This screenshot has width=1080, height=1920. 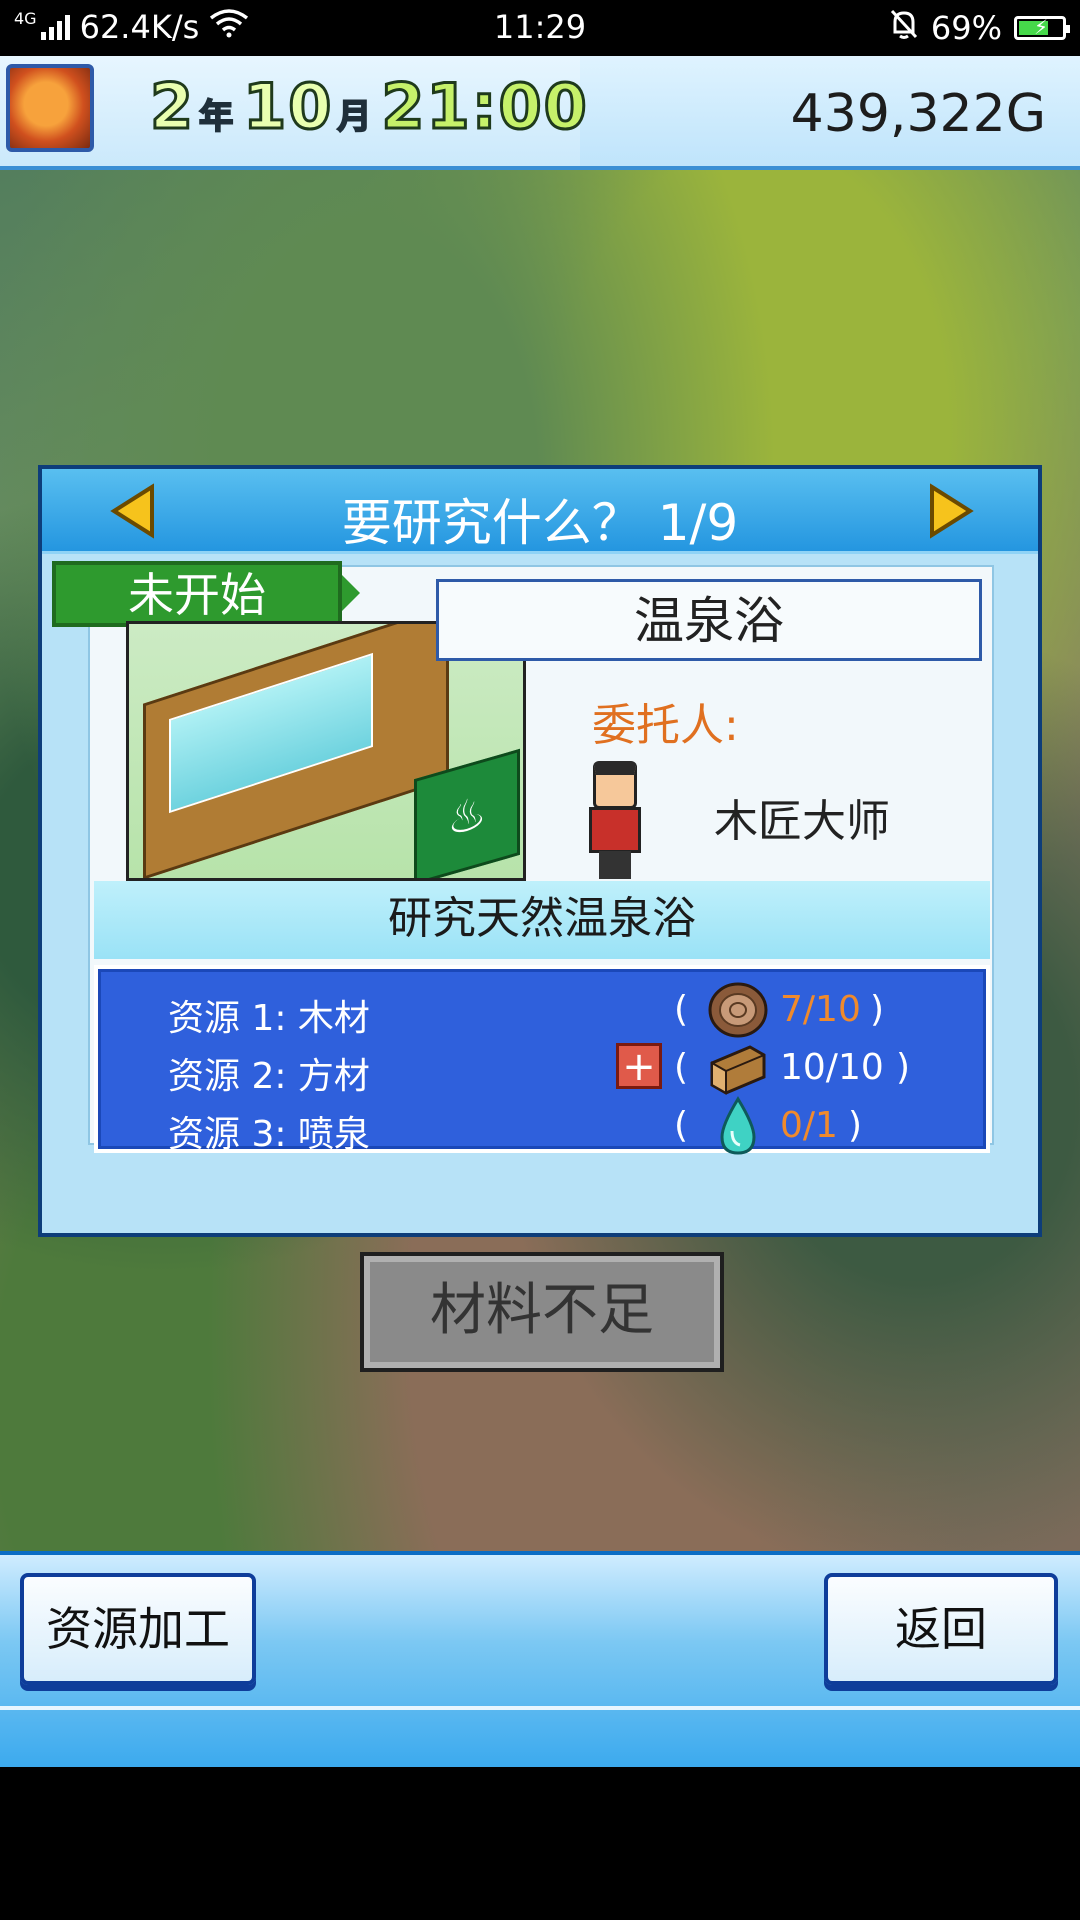 I want to click on research-title: 要研究什么？ 1/9, so click(x=540, y=523).